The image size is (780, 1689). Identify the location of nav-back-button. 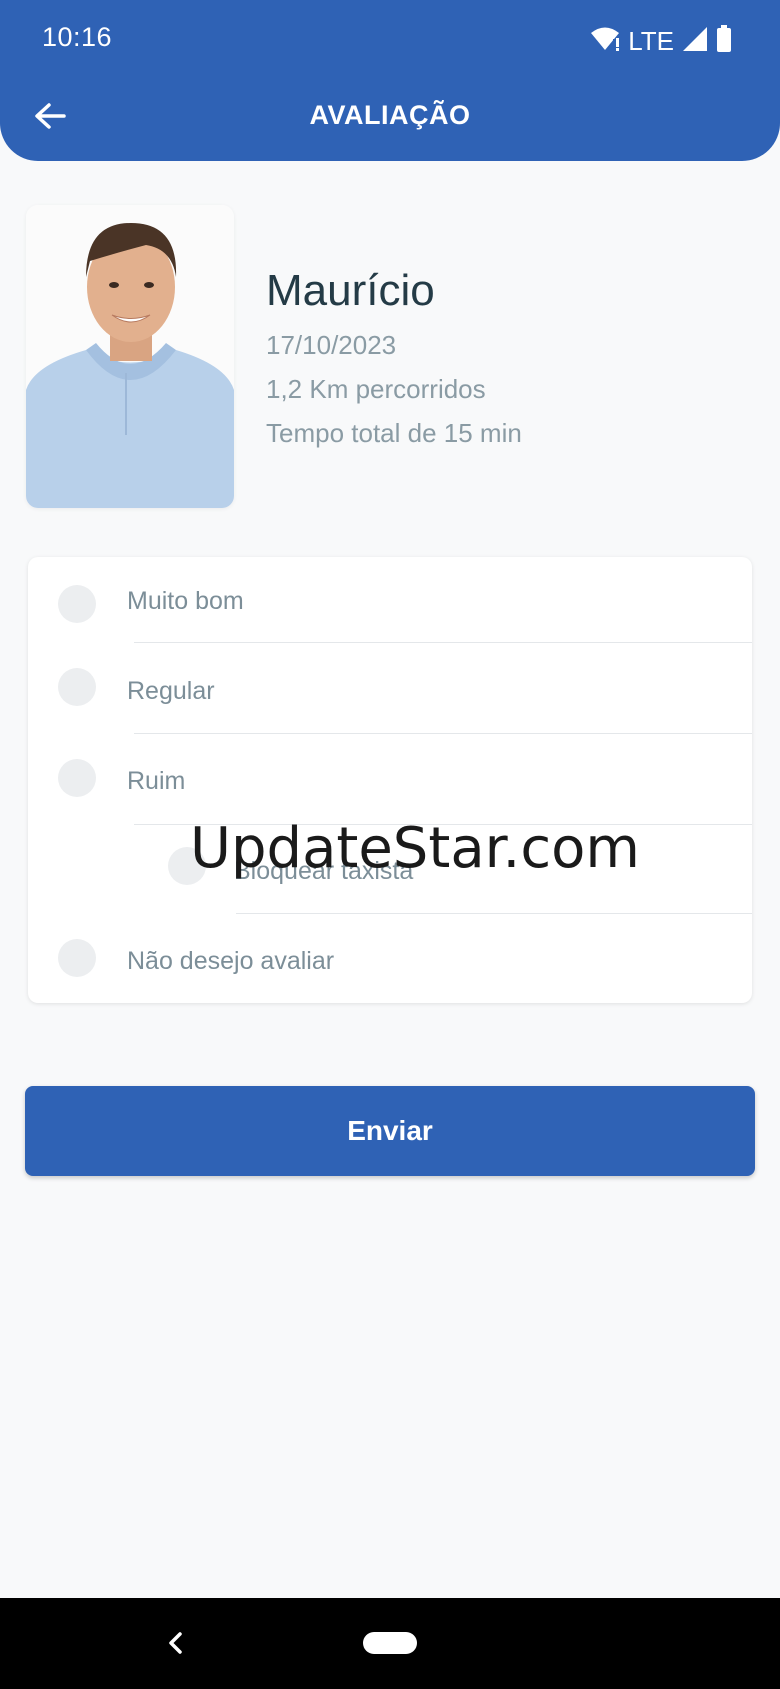
(175, 1643).